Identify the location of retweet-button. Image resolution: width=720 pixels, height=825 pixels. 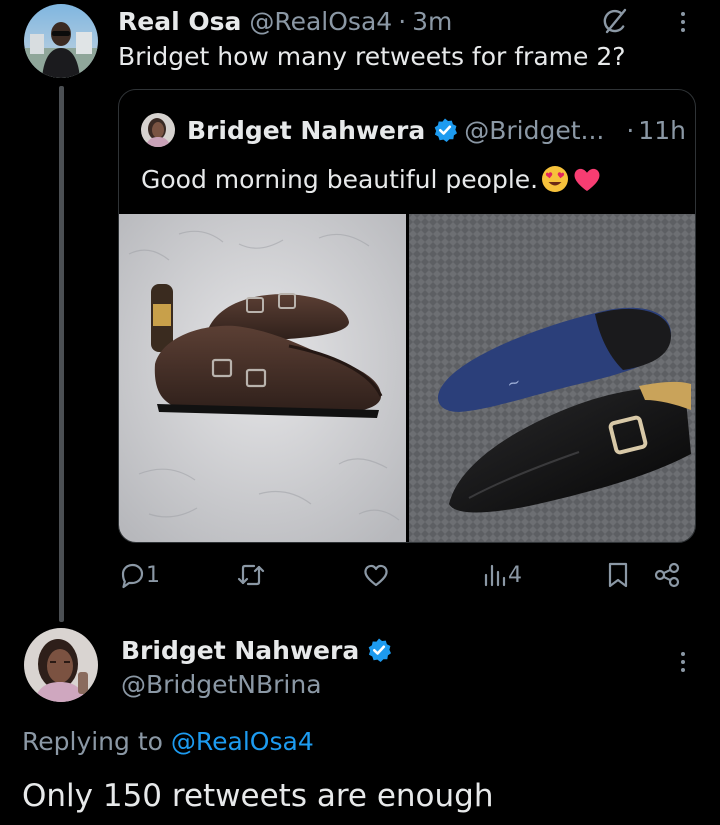
(251, 575).